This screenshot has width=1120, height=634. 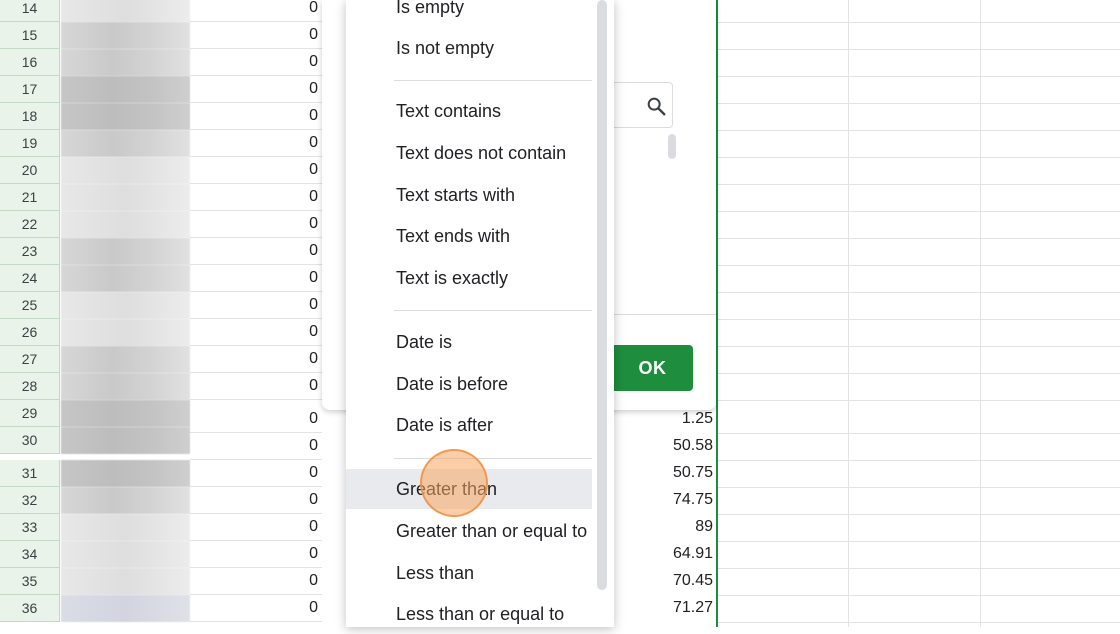 What do you see at coordinates (469, 425) in the screenshot?
I see `menu-item-date-is-after: Date is after` at bounding box center [469, 425].